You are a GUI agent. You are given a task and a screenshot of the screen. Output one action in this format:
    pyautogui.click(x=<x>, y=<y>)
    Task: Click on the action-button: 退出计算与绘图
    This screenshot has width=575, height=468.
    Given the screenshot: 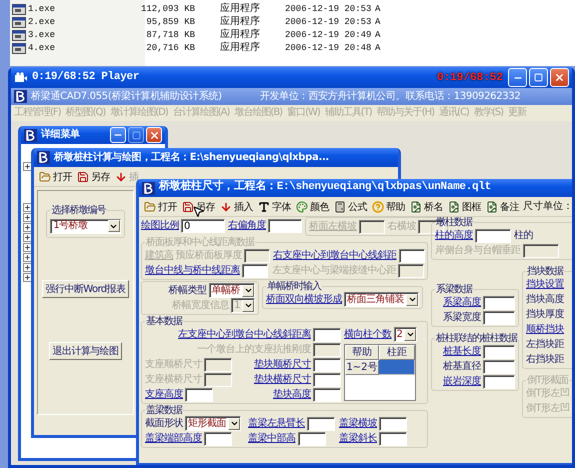 What is the action you would take?
    pyautogui.click(x=85, y=351)
    